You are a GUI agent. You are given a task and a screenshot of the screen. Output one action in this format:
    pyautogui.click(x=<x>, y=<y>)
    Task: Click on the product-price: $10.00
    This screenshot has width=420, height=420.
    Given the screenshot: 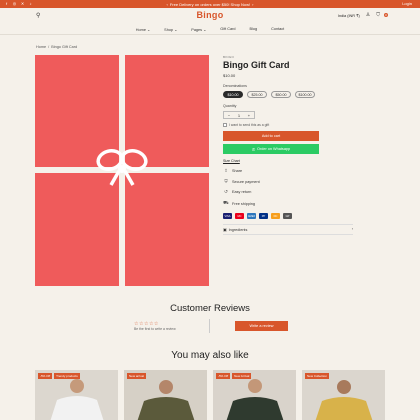 What is the action you would take?
    pyautogui.click(x=229, y=75)
    